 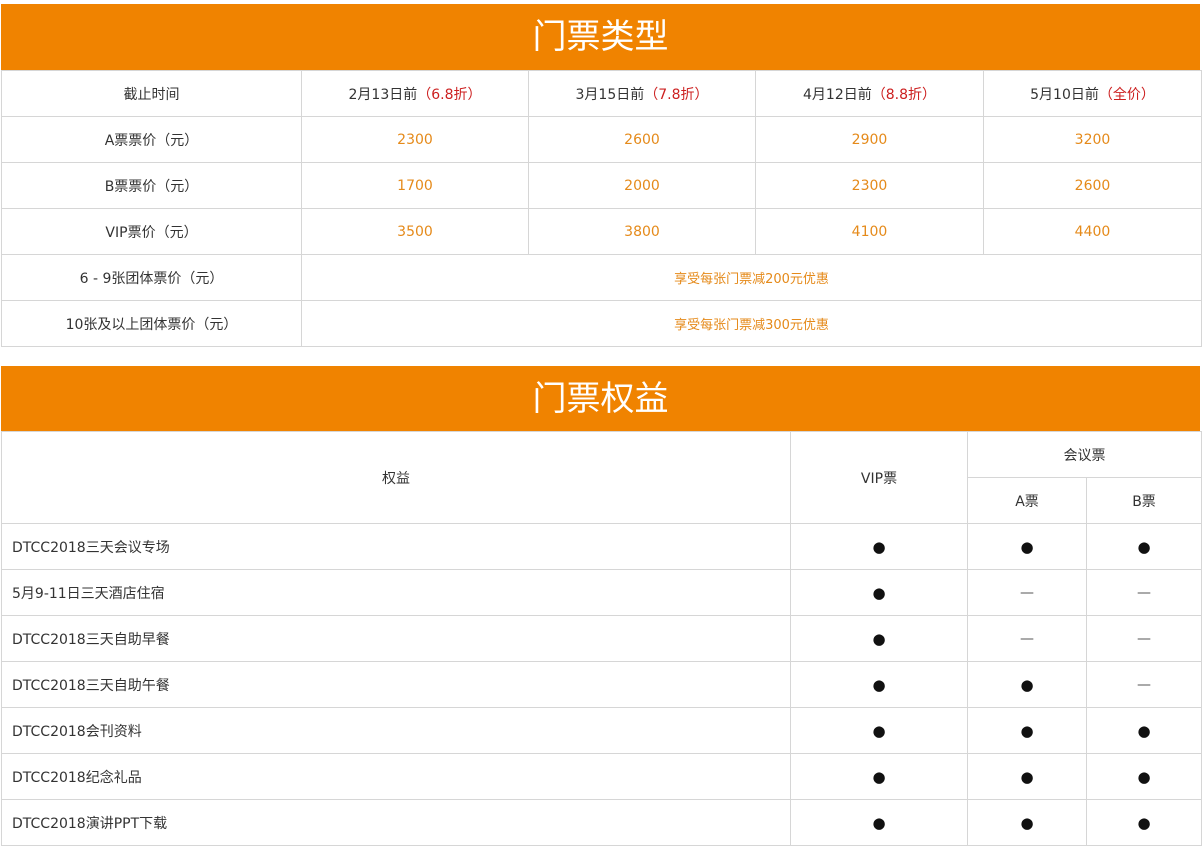 I want to click on price-cell: 4100, so click(x=869, y=231).